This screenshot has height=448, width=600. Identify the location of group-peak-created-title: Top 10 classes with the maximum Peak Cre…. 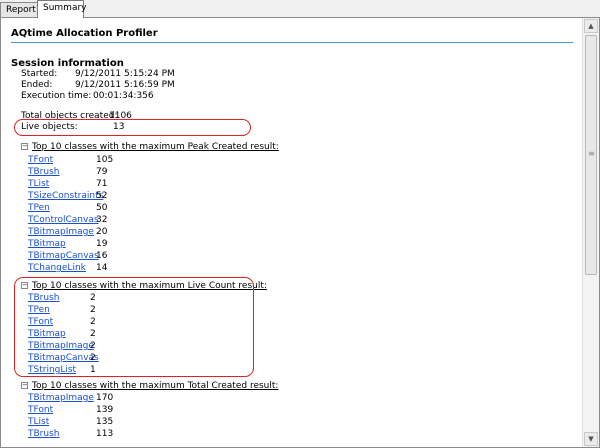
(155, 147).